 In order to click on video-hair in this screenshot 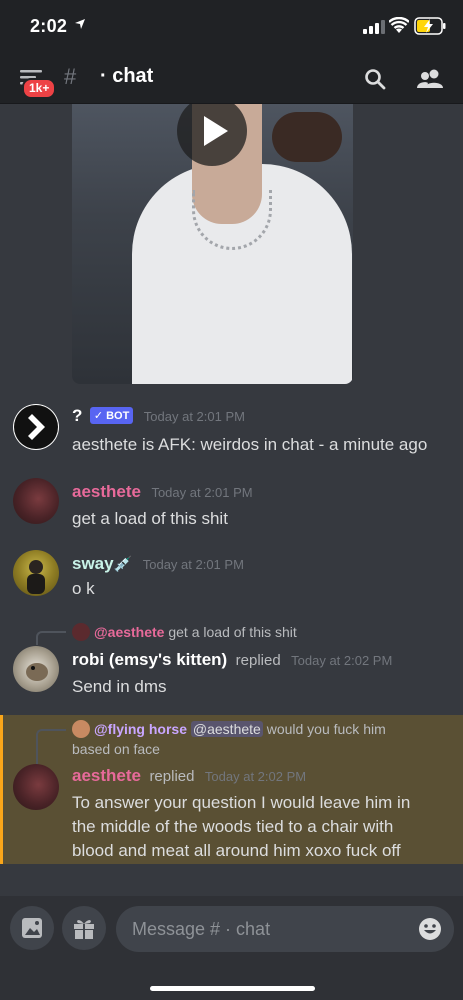, I will do `click(307, 137)`.